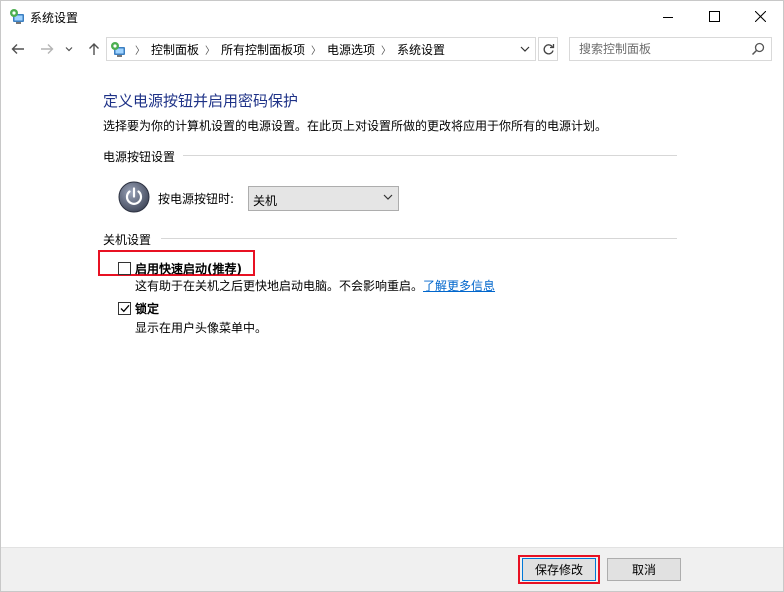 Image resolution: width=784 pixels, height=592 pixels. What do you see at coordinates (188, 268) in the screenshot?
I see `fast-startup-label: 启用快速启动(推荐)` at bounding box center [188, 268].